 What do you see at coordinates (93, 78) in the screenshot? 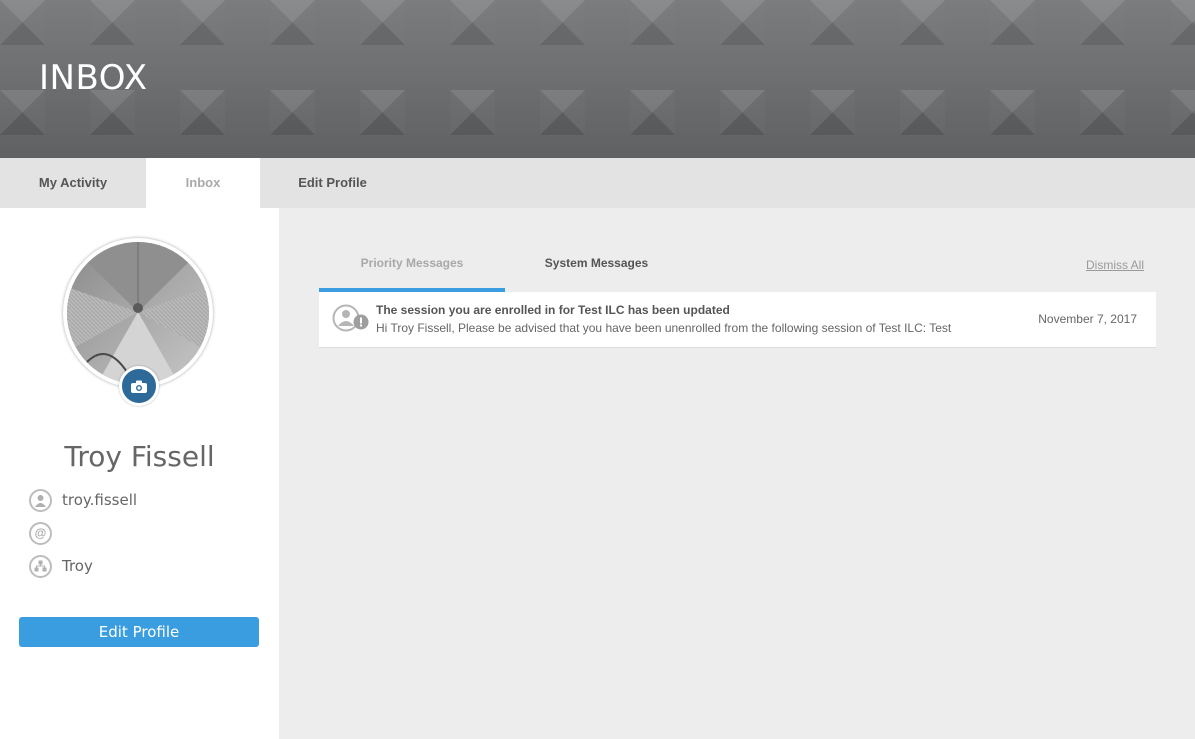
I see `page-title: INBOX` at bounding box center [93, 78].